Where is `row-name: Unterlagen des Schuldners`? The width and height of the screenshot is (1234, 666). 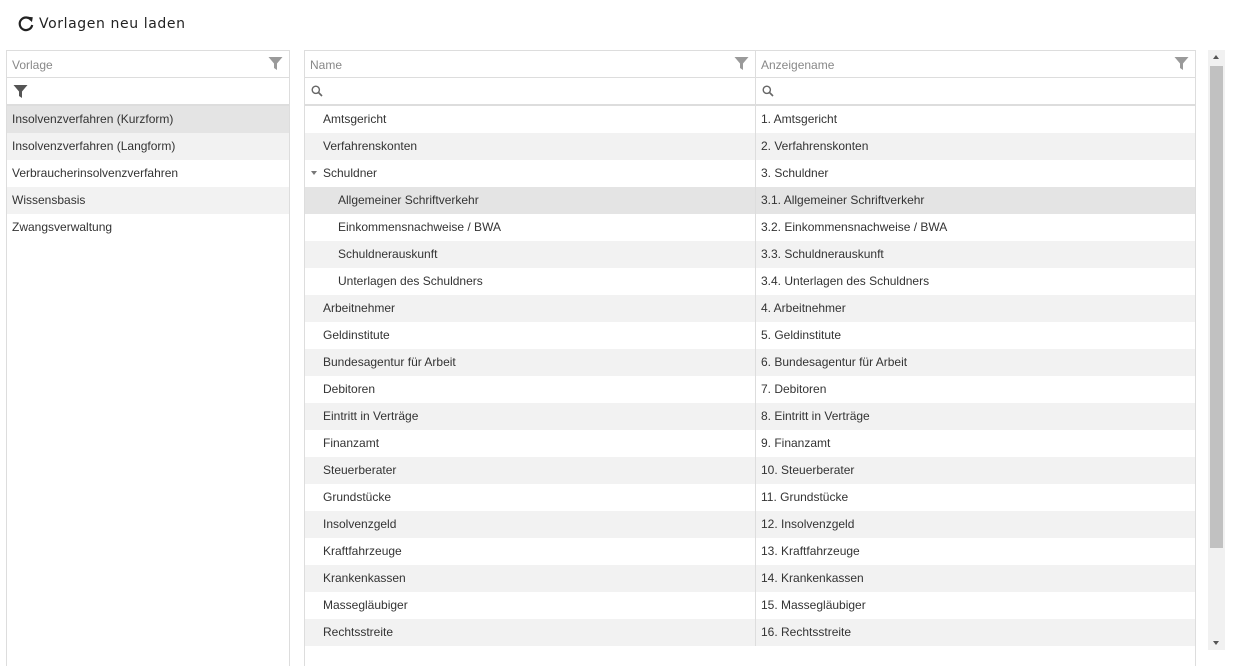 row-name: Unterlagen des Schuldners is located at coordinates (530, 281).